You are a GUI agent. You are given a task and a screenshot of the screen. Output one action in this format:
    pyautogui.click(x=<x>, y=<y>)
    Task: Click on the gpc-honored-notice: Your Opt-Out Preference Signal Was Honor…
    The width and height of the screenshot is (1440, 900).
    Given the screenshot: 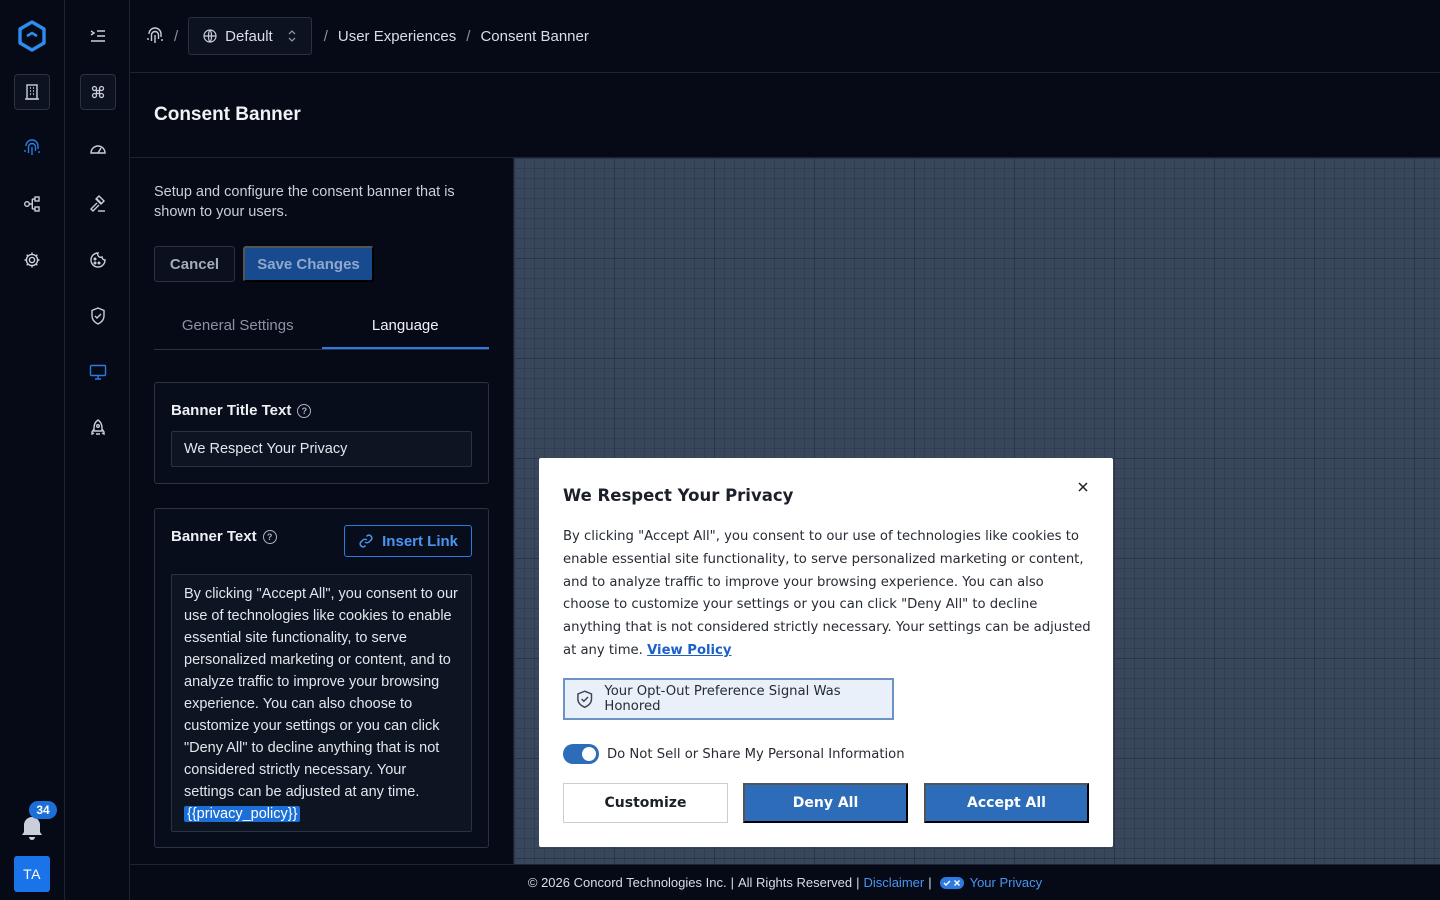 What is the action you would take?
    pyautogui.click(x=728, y=699)
    